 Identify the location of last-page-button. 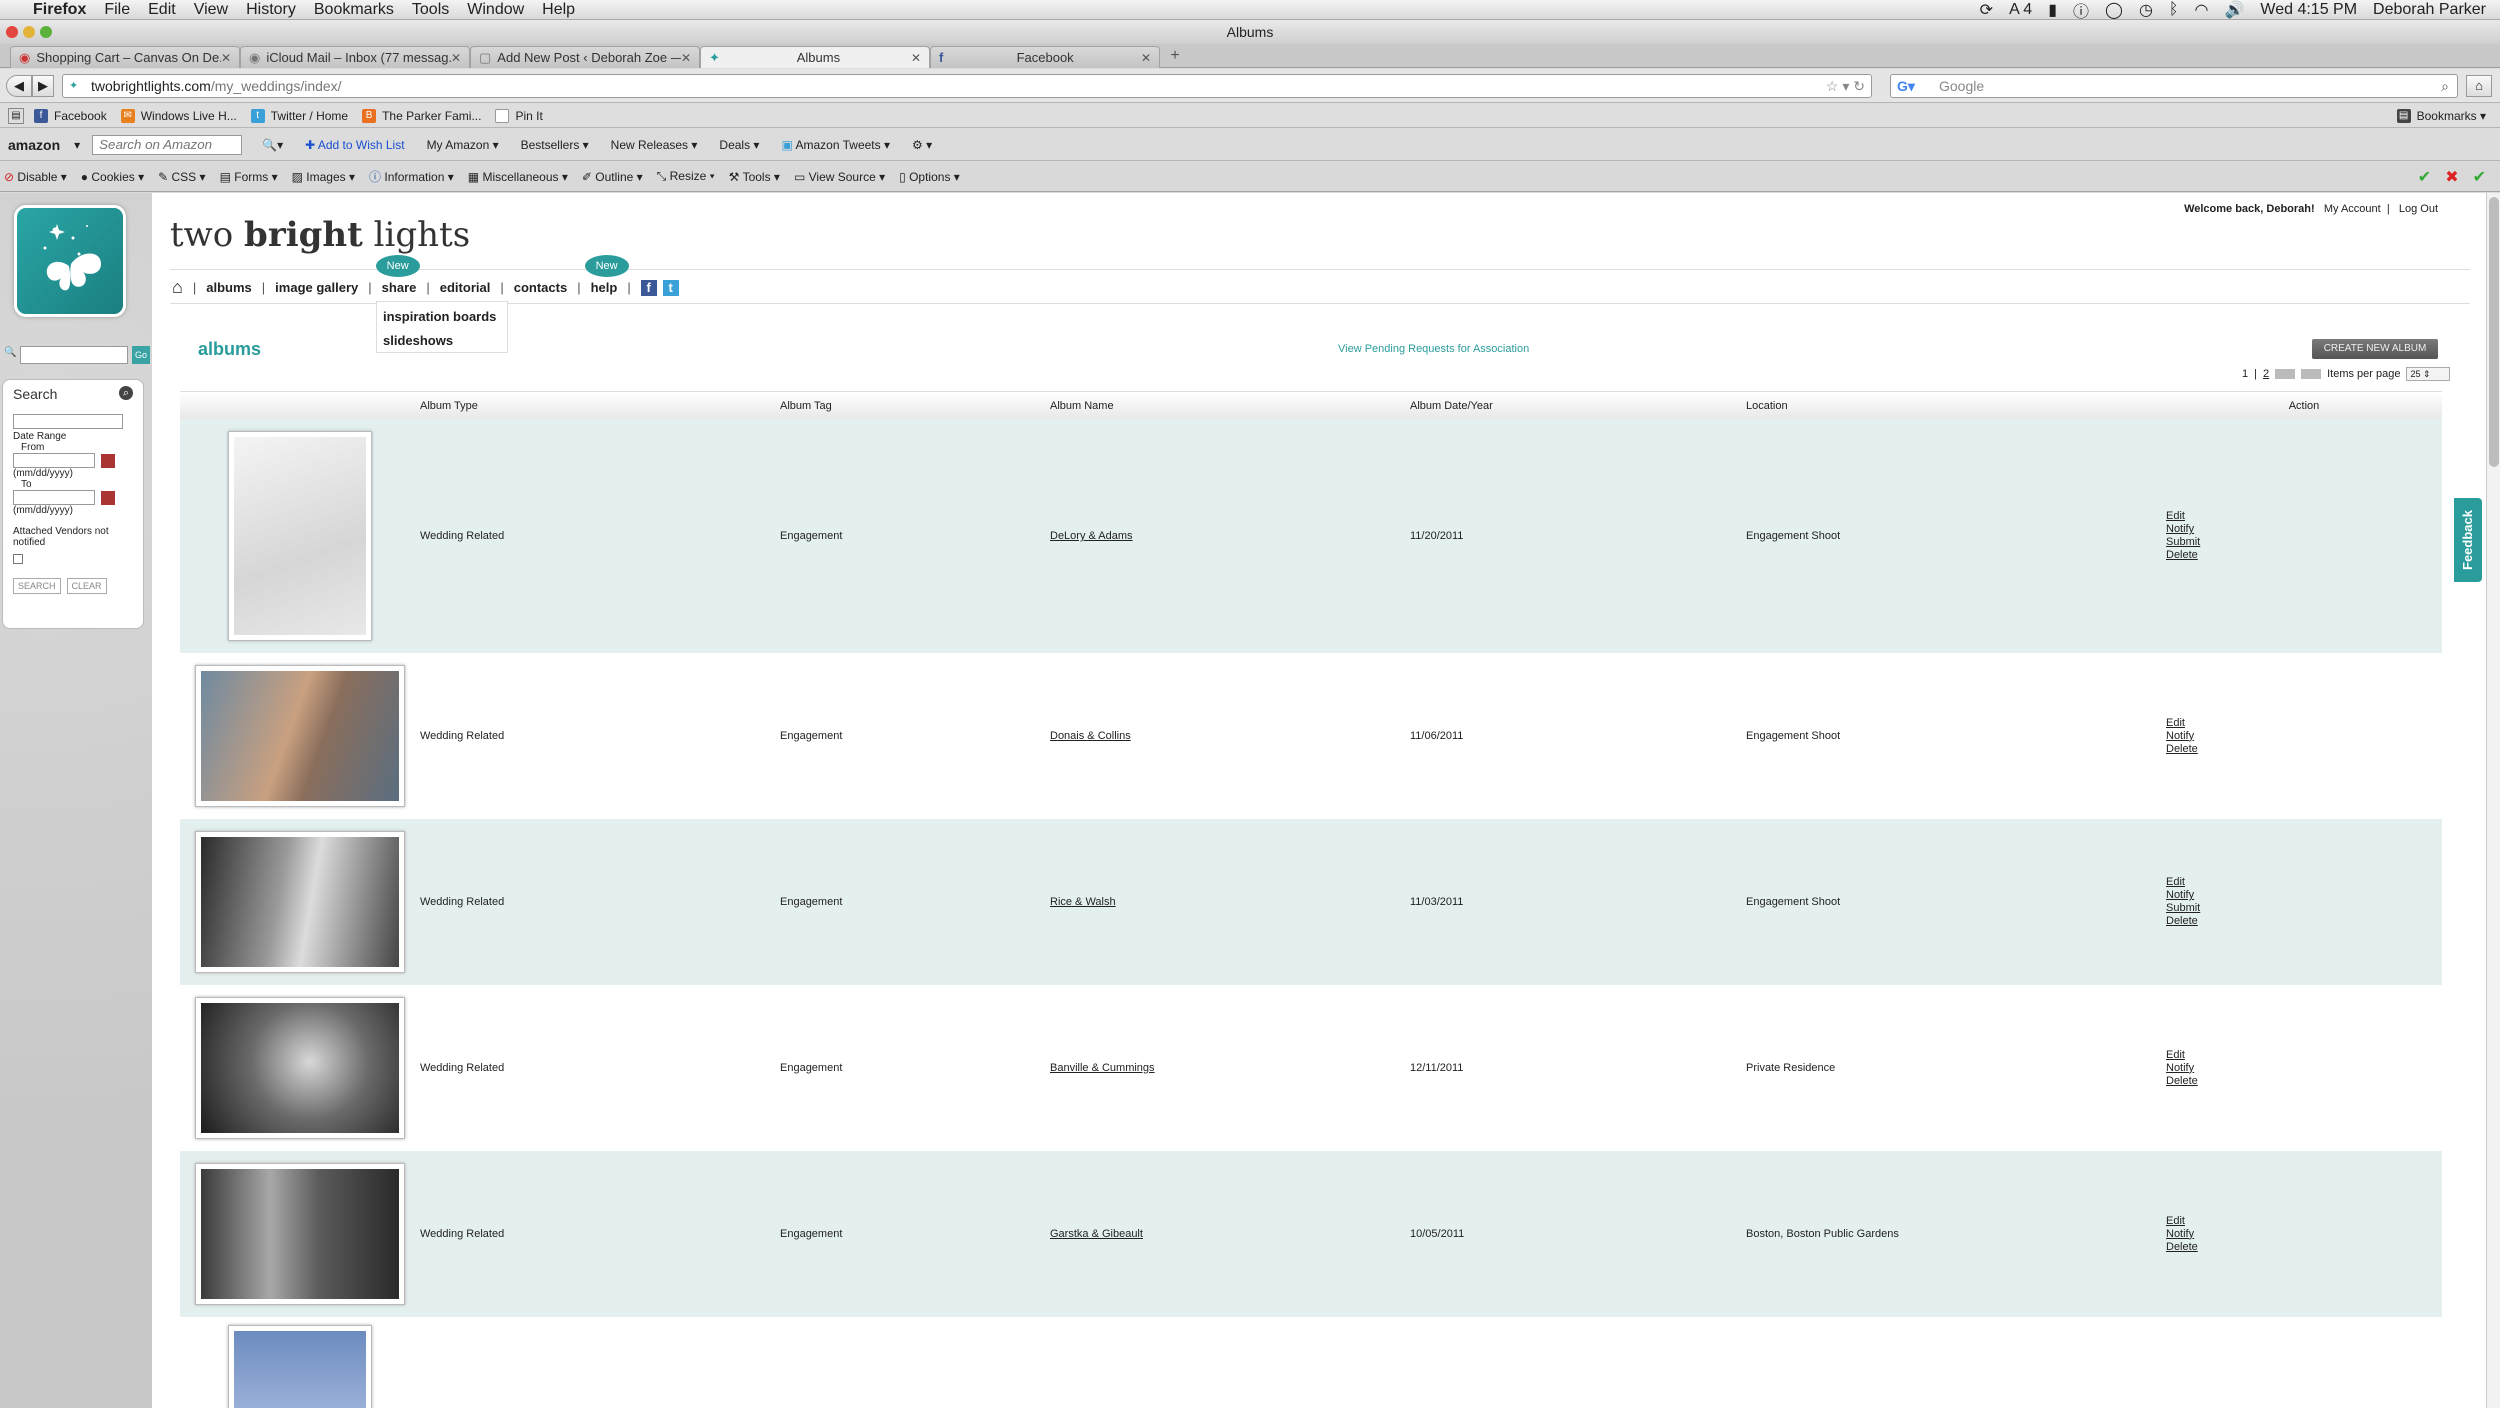
(2311, 374).